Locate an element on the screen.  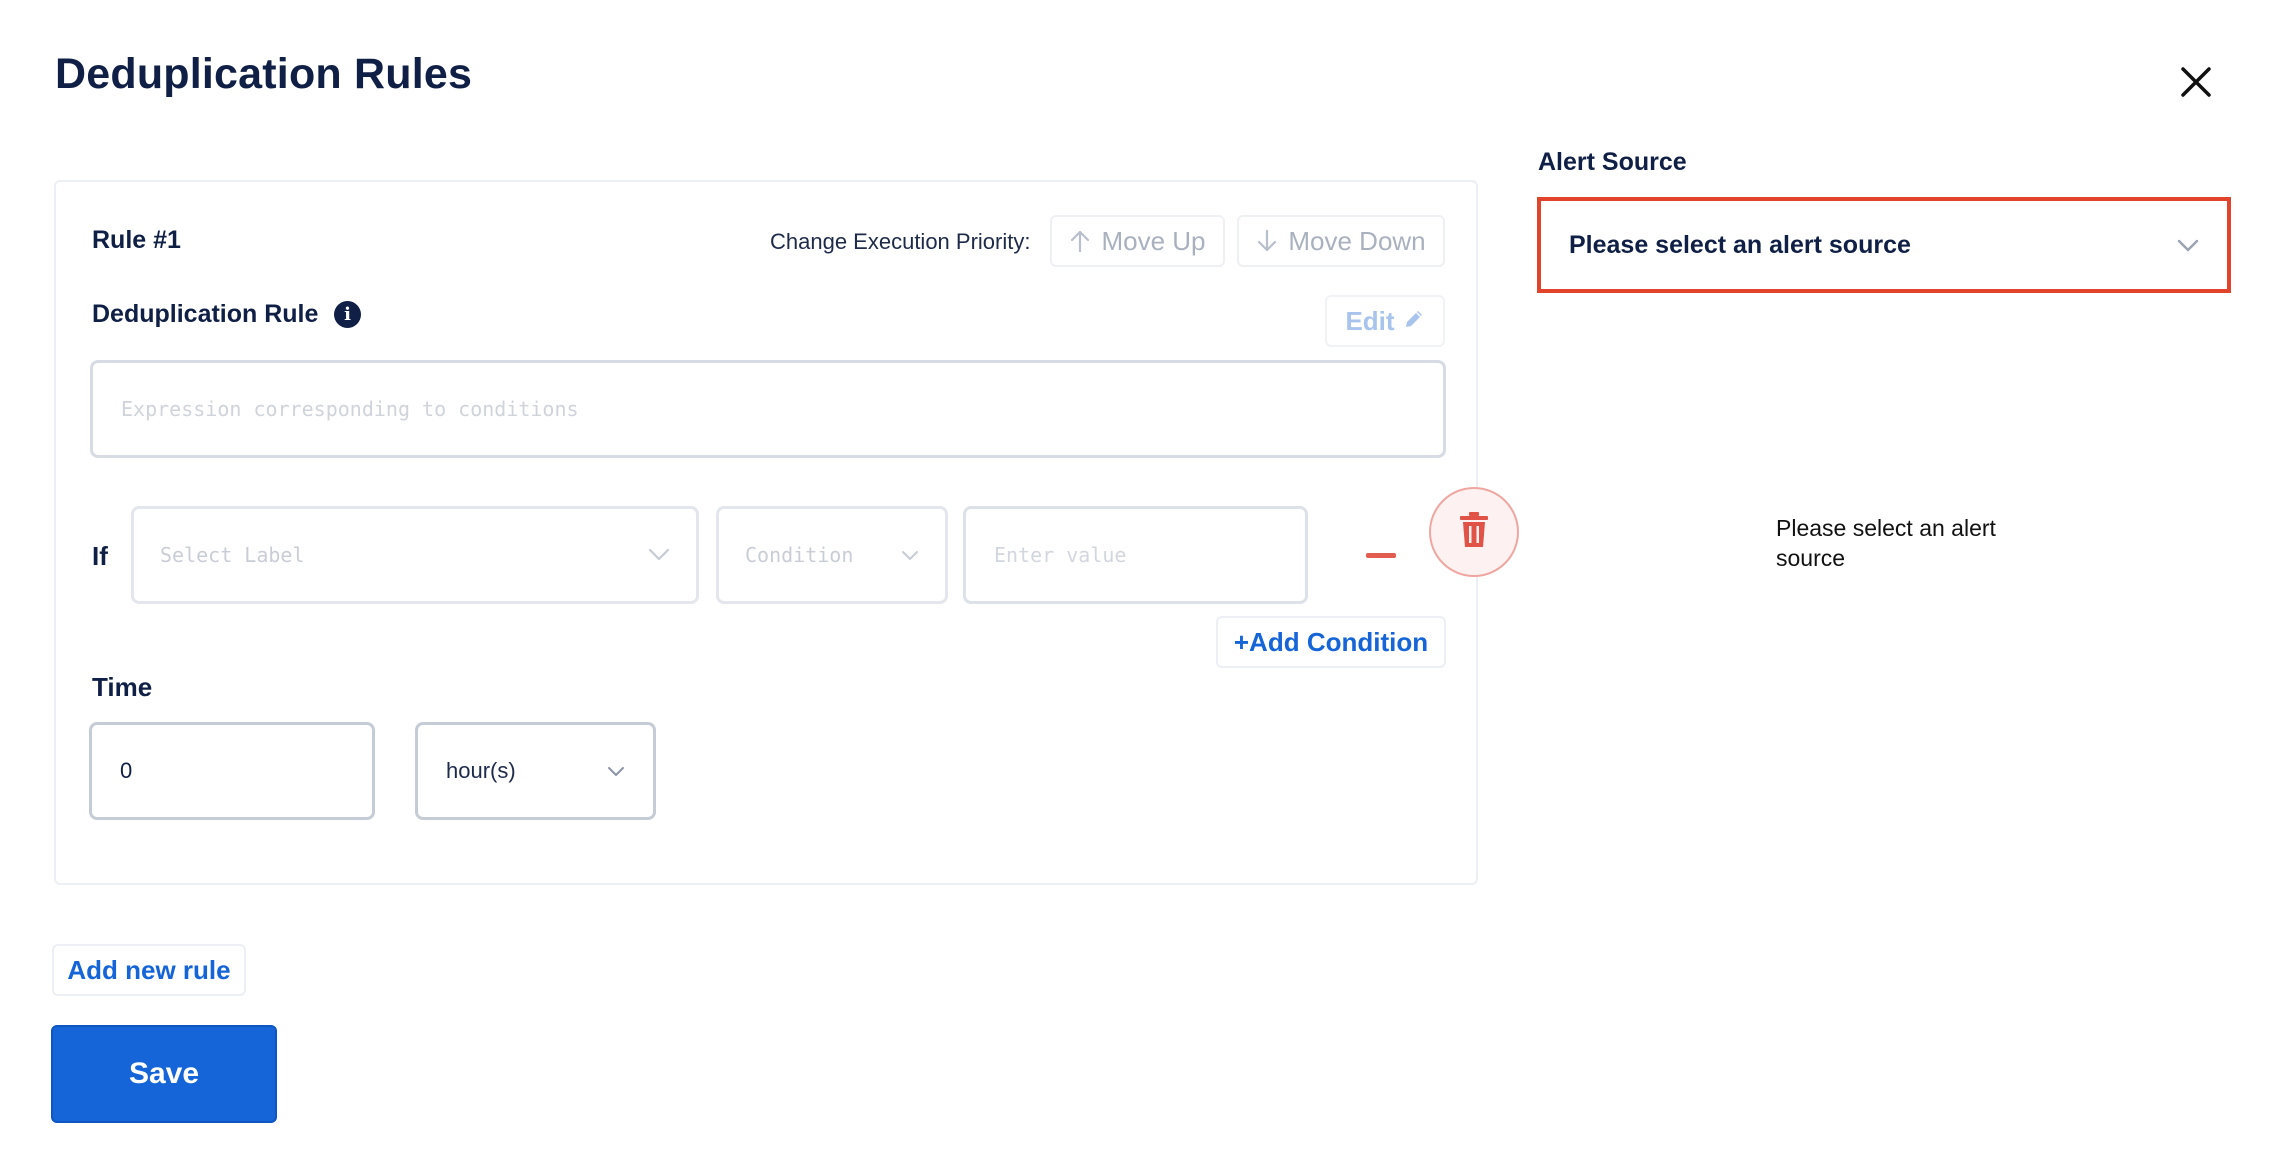
label-select: Select Label is located at coordinates (415, 555).